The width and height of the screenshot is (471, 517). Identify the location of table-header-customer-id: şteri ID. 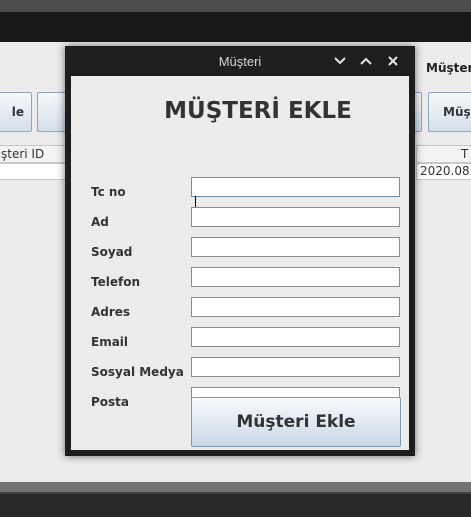
(33, 154).